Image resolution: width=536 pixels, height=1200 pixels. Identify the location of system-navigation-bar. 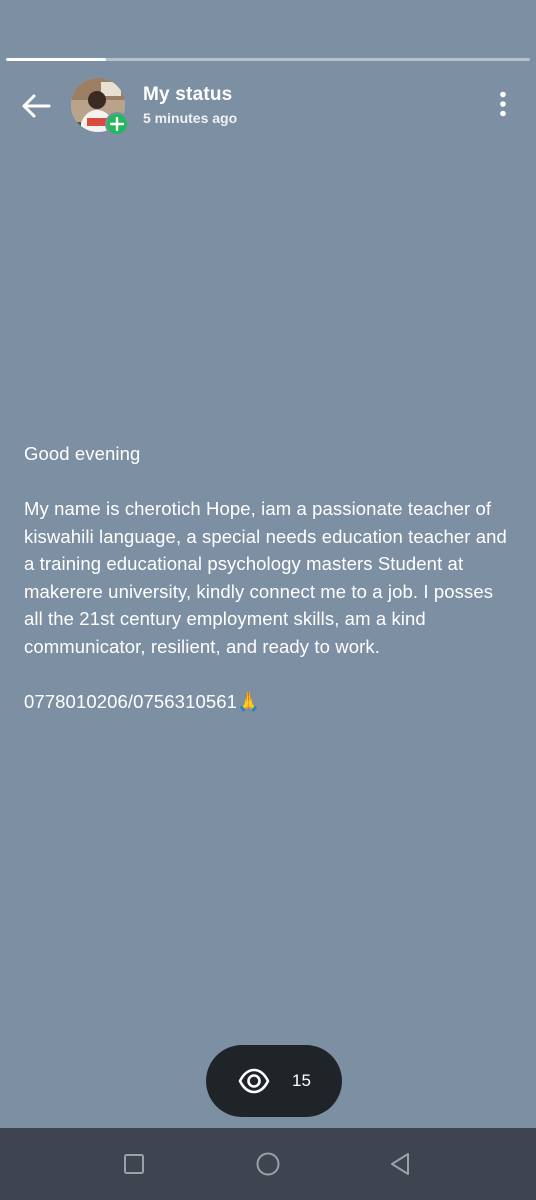
(268, 1164).